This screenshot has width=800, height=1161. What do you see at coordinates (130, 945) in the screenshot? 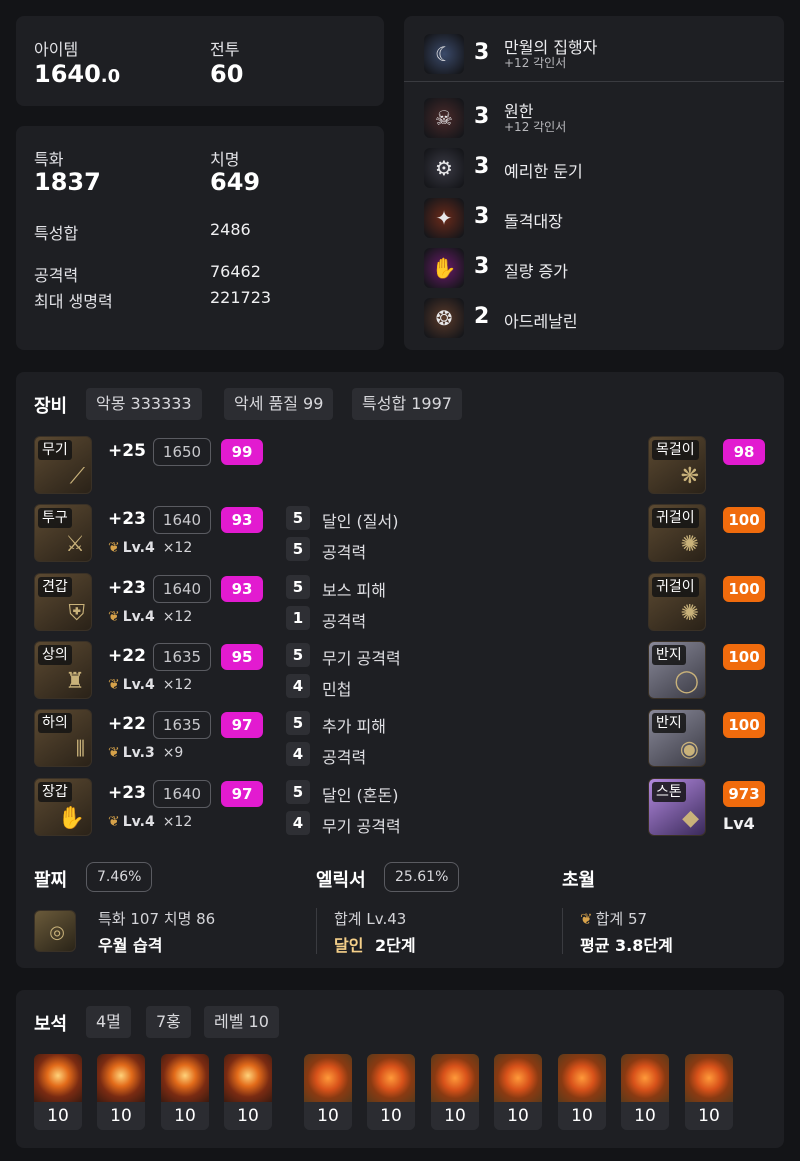
I see `bracelet-effects: 우월 습격` at bounding box center [130, 945].